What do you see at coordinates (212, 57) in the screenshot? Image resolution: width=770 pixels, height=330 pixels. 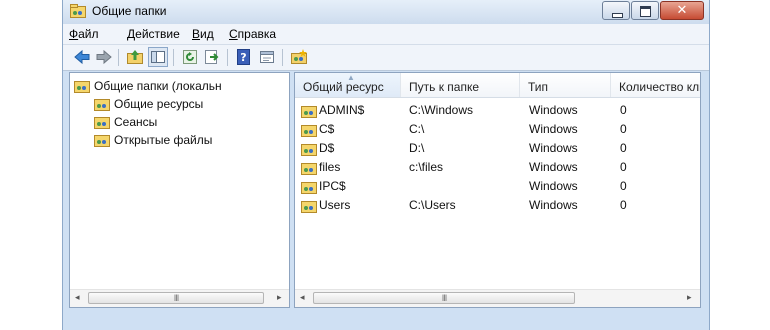 I see `export-list-icon` at bounding box center [212, 57].